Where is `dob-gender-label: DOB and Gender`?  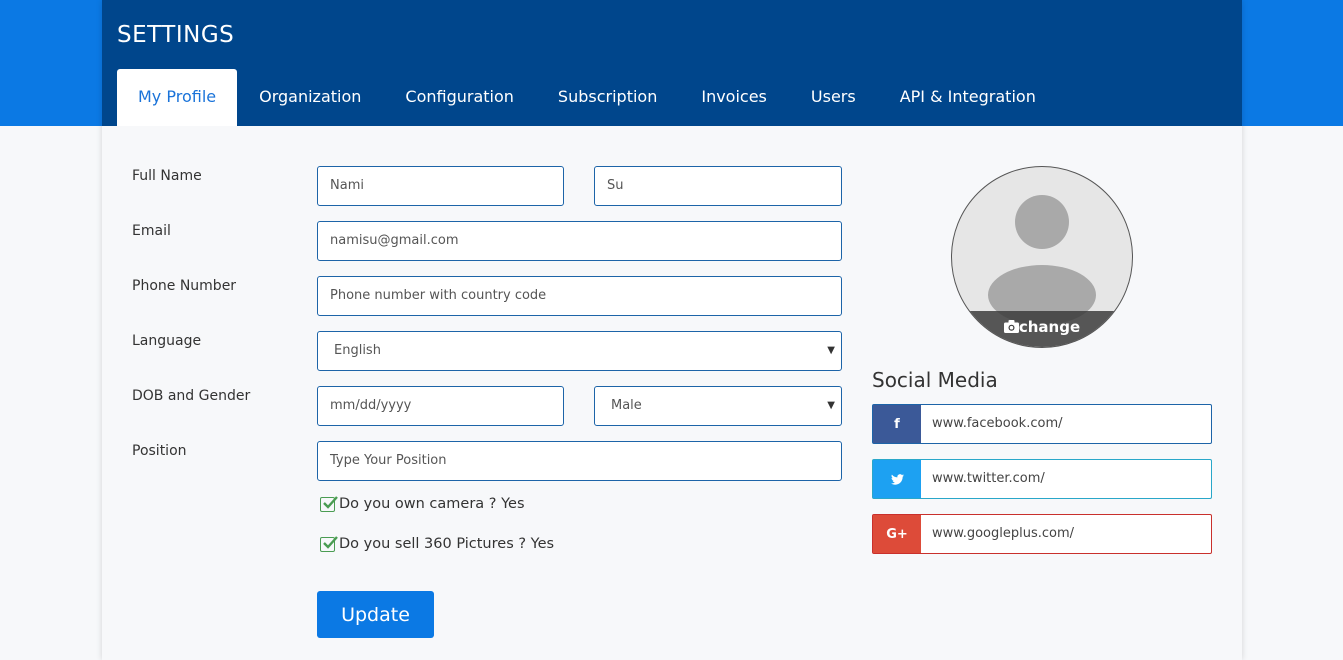
dob-gender-label: DOB and Gender is located at coordinates (191, 396).